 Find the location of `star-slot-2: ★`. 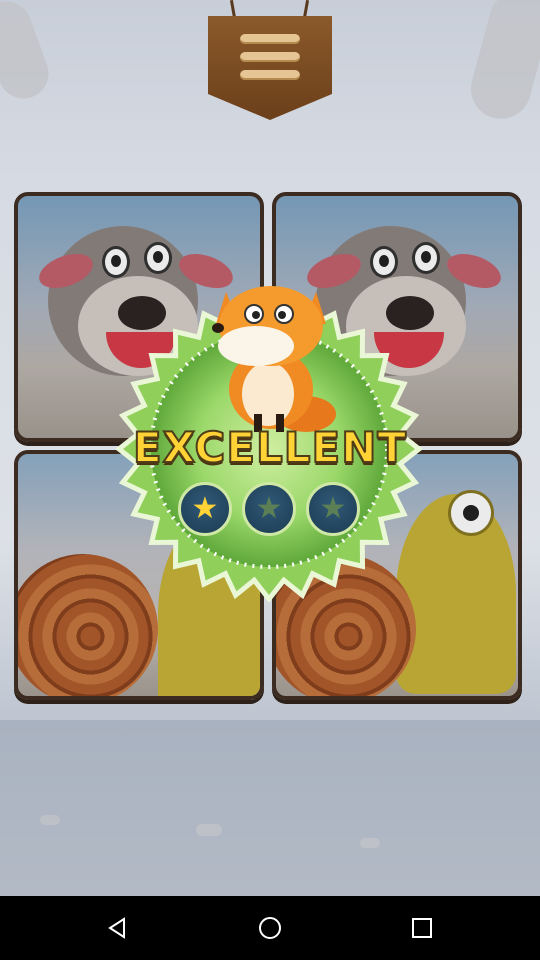

star-slot-2: ★ is located at coordinates (269, 509).